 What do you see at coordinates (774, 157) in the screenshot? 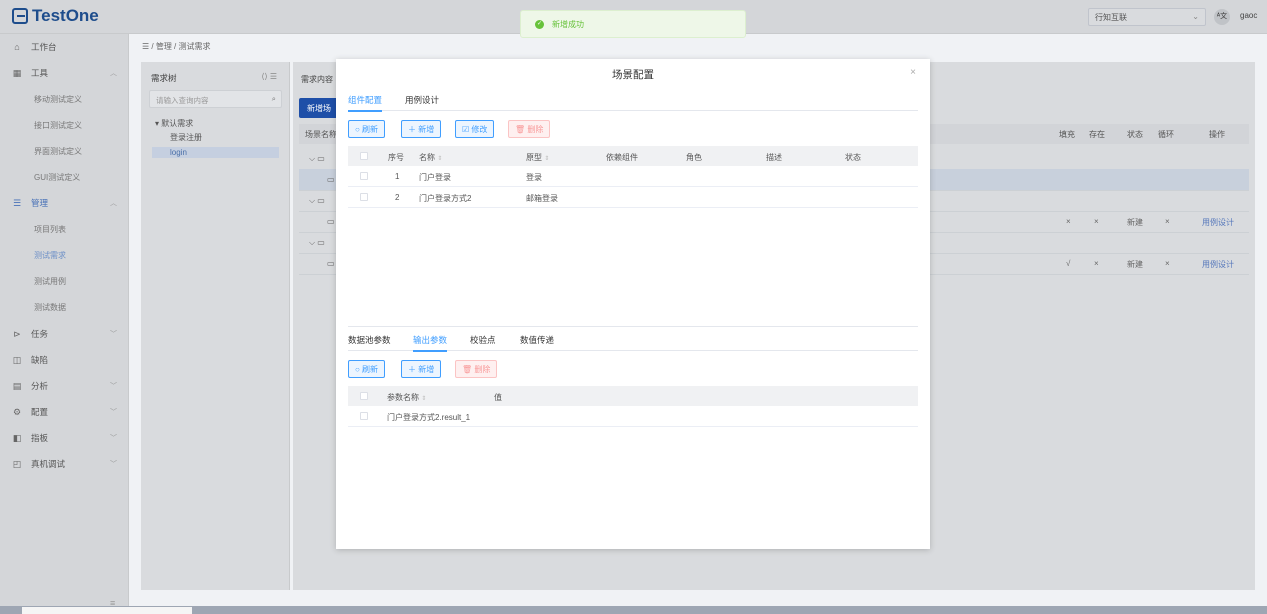
I see `col-description: 描述` at bounding box center [774, 157].